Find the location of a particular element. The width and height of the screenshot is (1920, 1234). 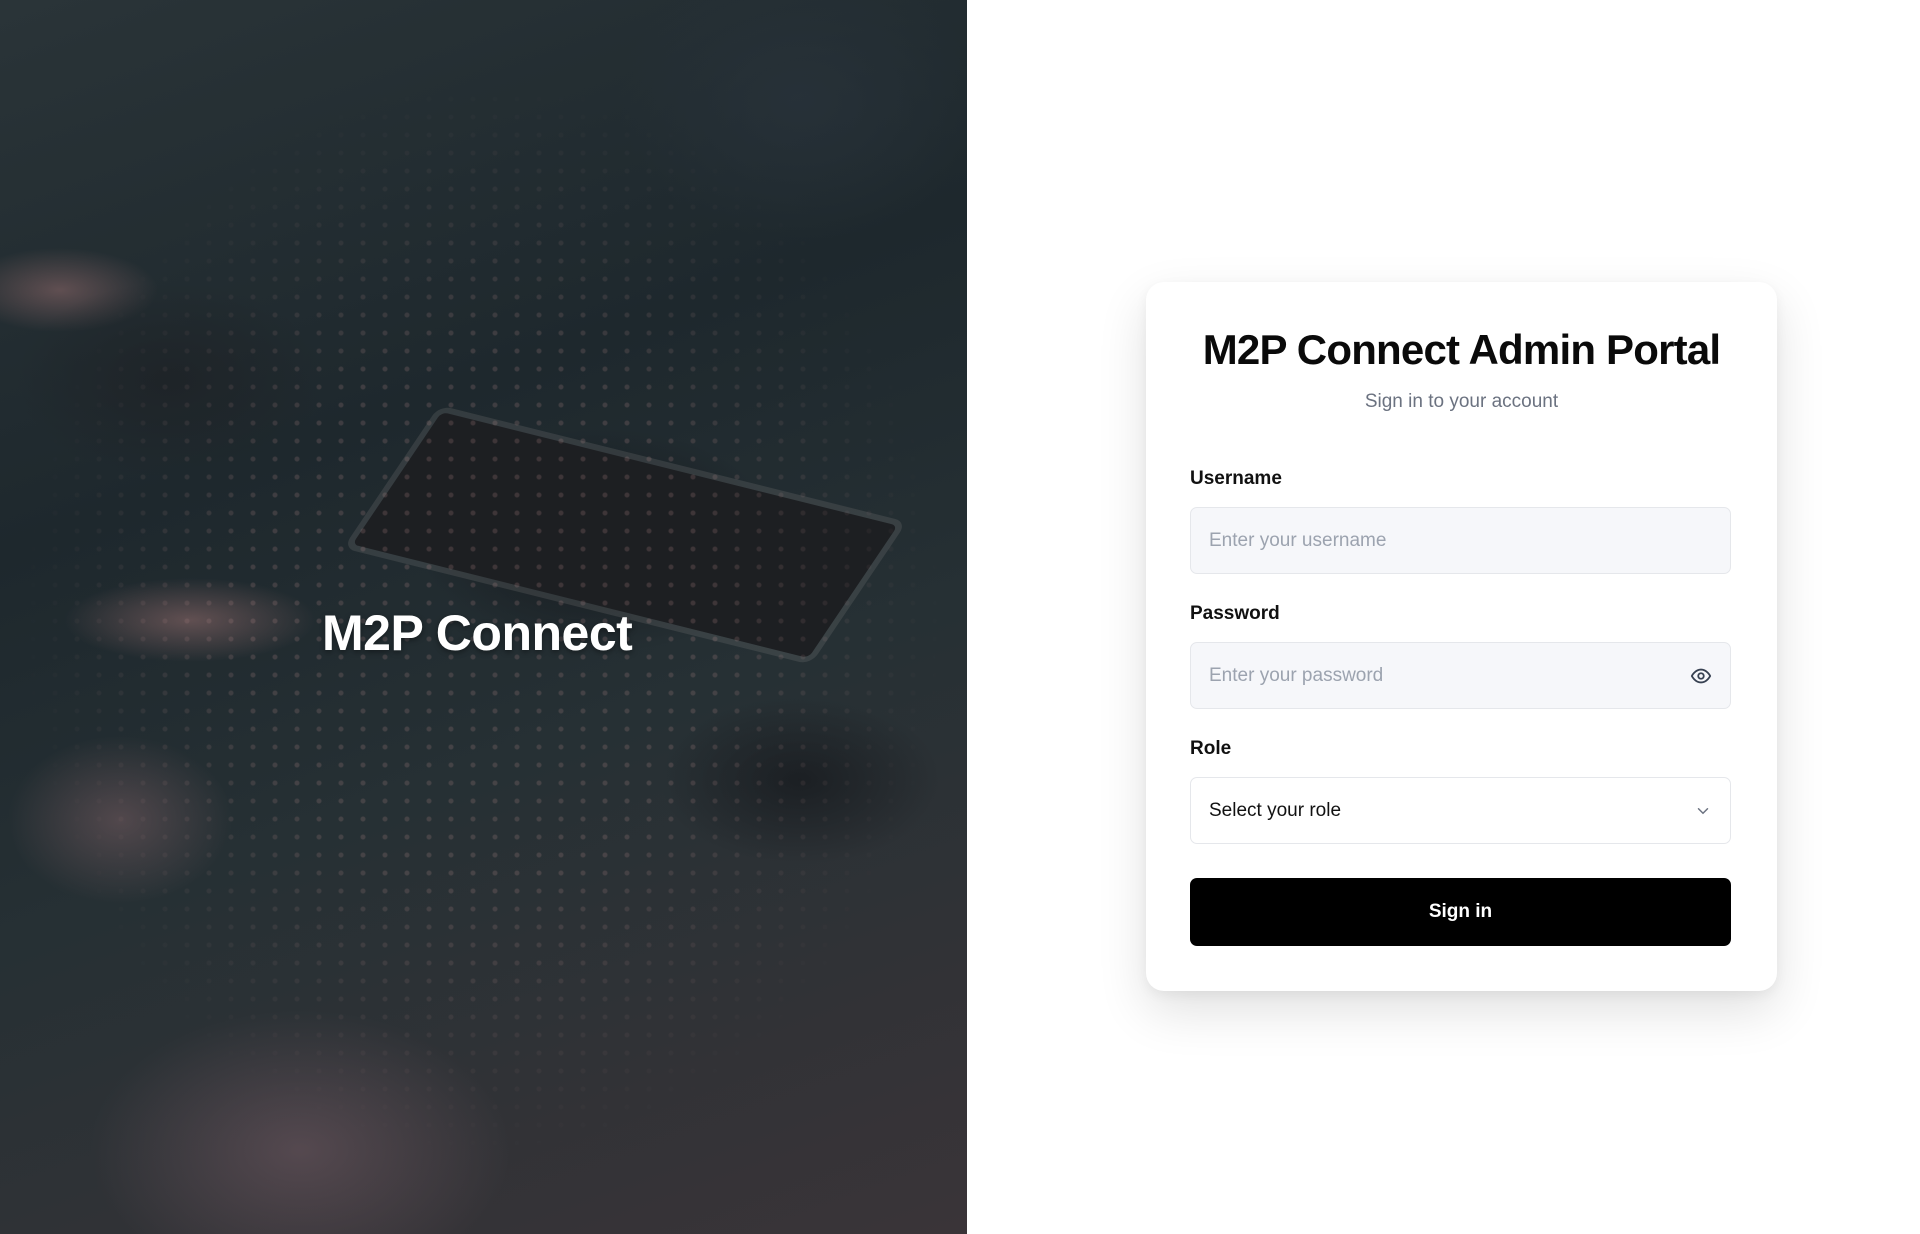

password-label: Password is located at coordinates (1235, 613).